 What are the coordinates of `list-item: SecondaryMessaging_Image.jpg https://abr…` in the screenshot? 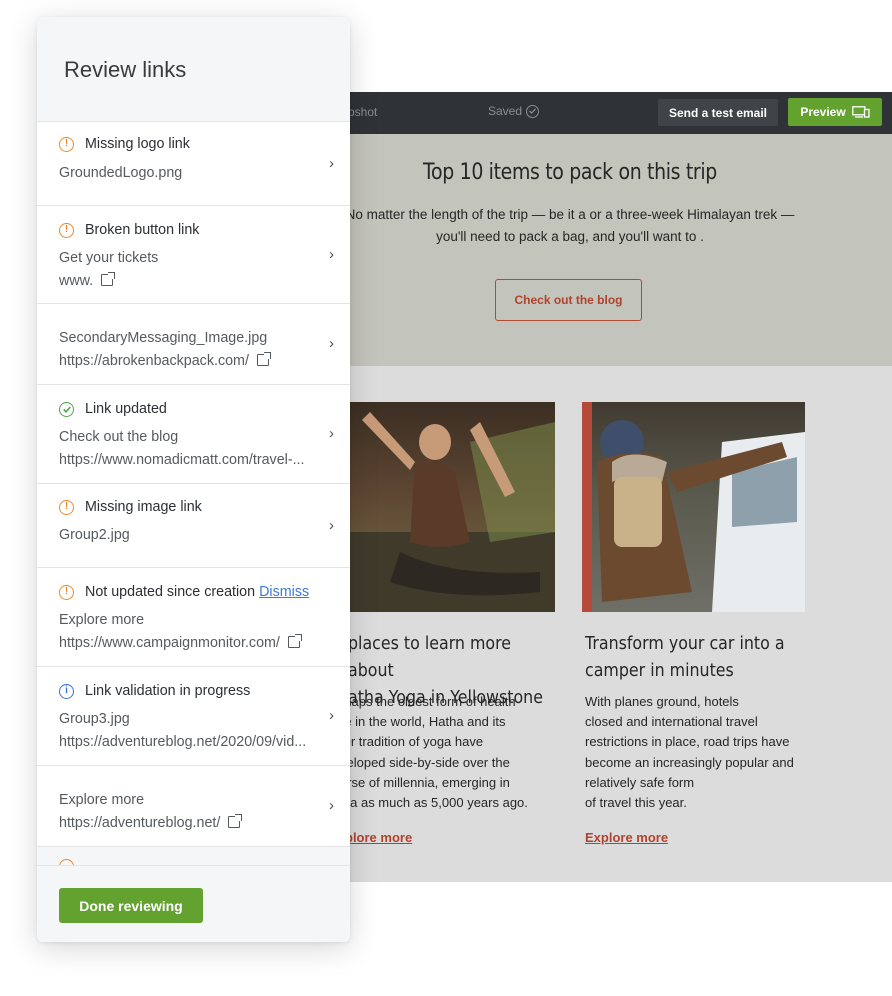 It's located at (193, 344).